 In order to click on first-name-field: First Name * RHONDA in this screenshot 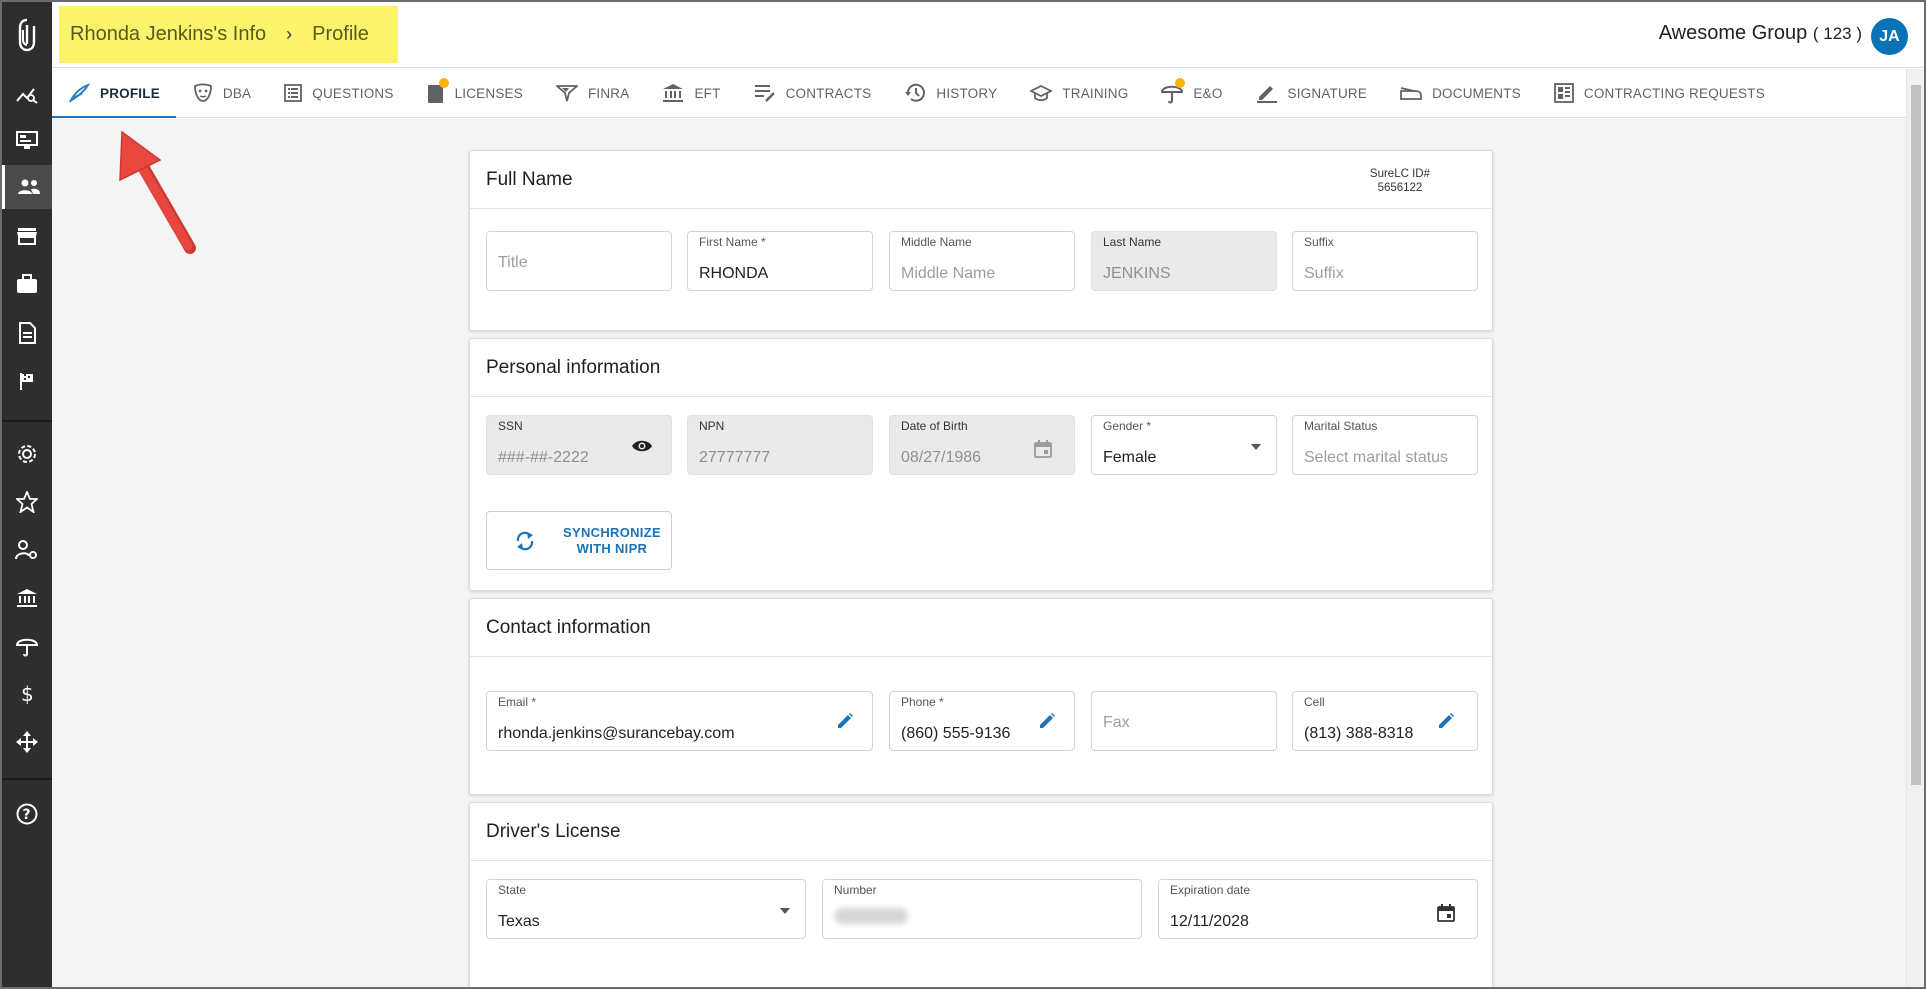, I will do `click(780, 261)`.